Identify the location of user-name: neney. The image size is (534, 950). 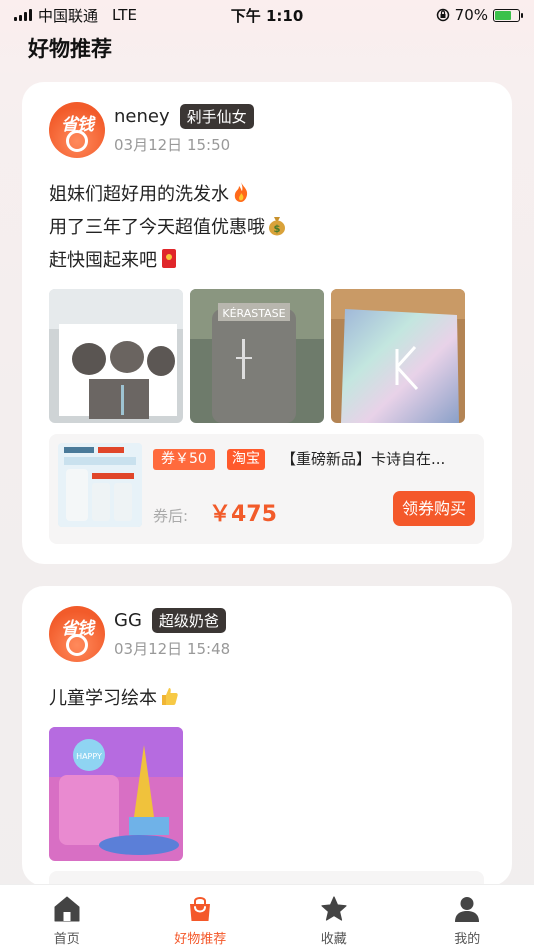
(142, 116).